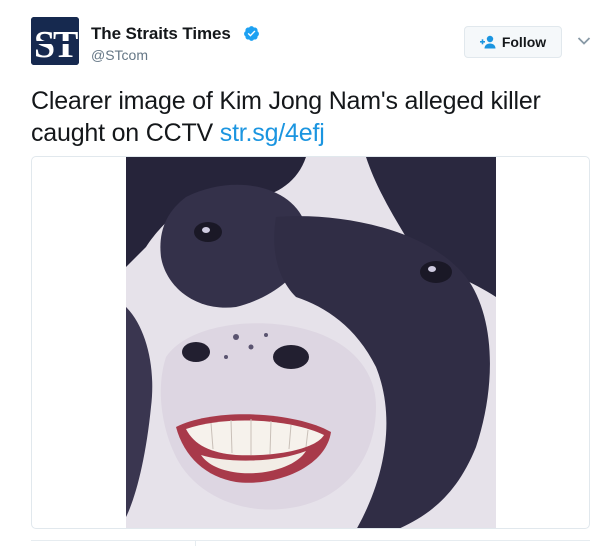 This screenshot has width=610, height=546. I want to click on follow-button: Follow, so click(513, 42).